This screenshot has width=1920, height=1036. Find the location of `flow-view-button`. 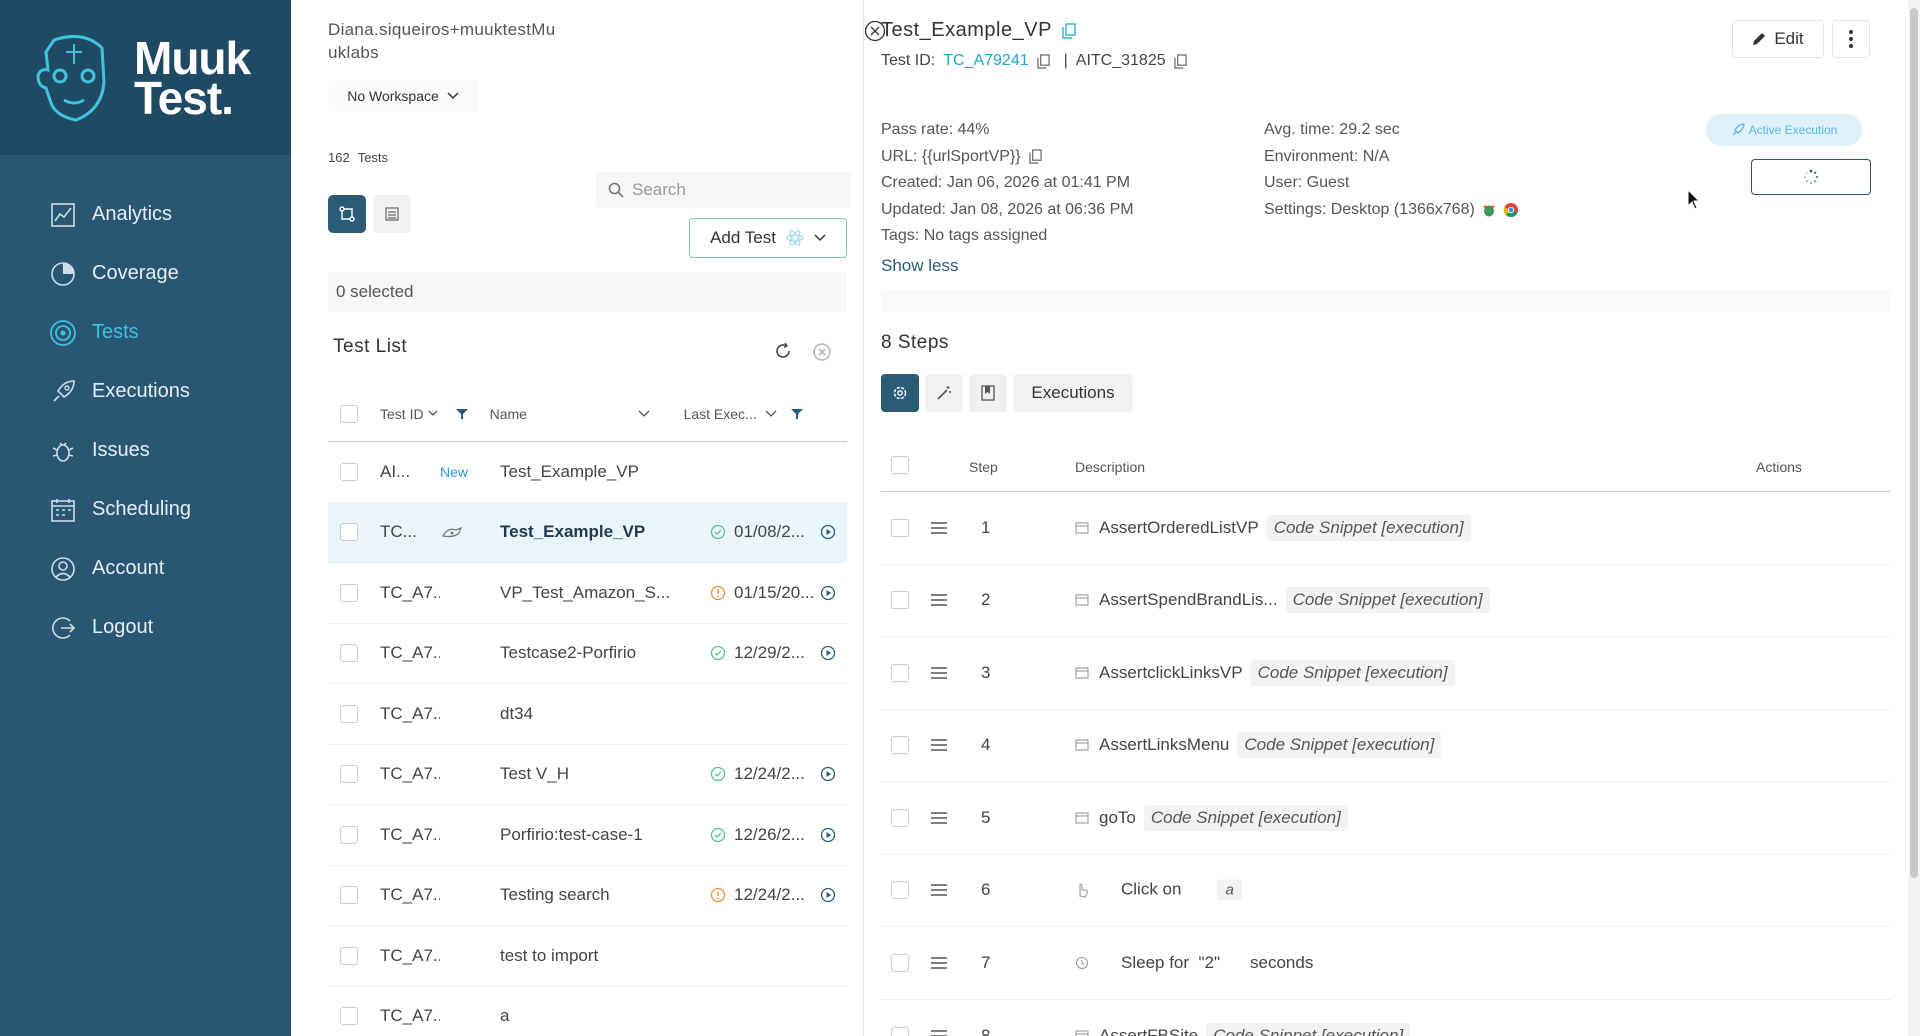

flow-view-button is located at coordinates (347, 214).